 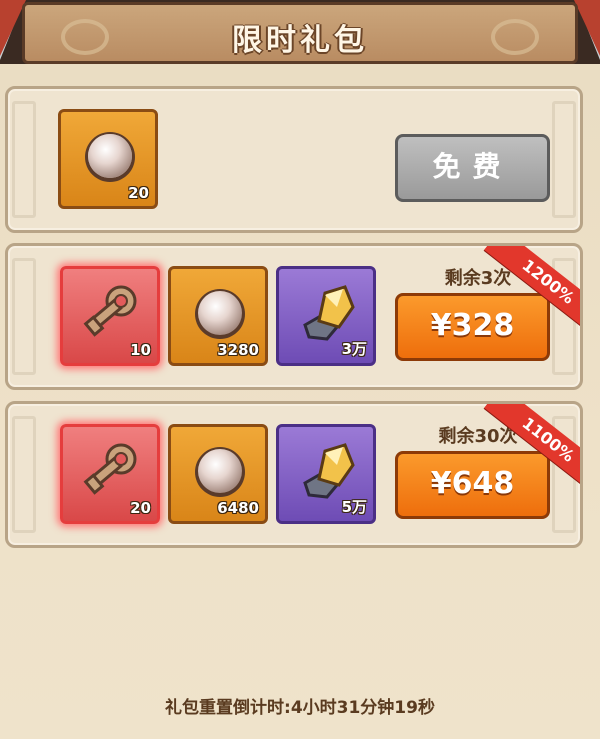 I want to click on page-title: 限时礼包, so click(x=300, y=40).